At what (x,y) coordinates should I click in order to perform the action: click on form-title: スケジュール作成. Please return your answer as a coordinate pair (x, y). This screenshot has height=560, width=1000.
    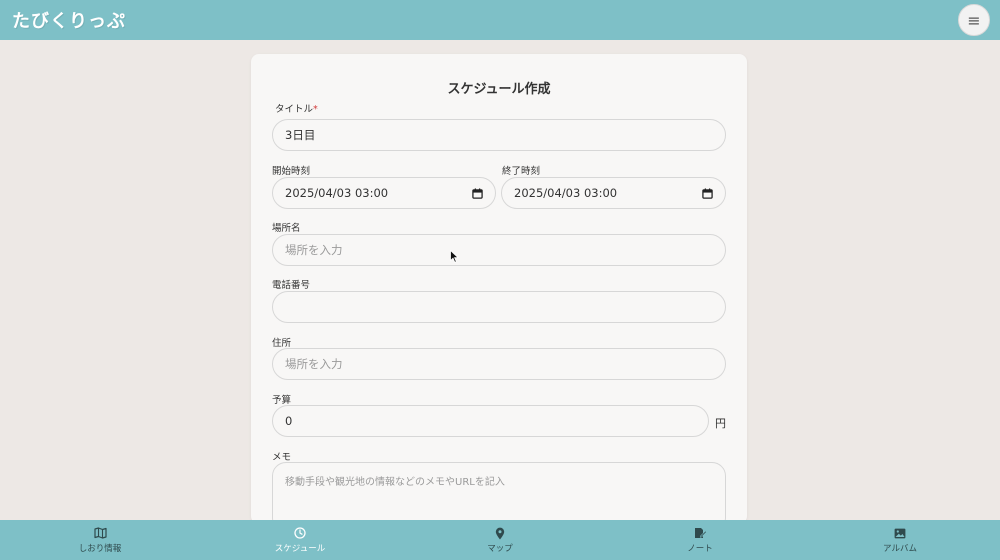
    Looking at the image, I should click on (499, 89).